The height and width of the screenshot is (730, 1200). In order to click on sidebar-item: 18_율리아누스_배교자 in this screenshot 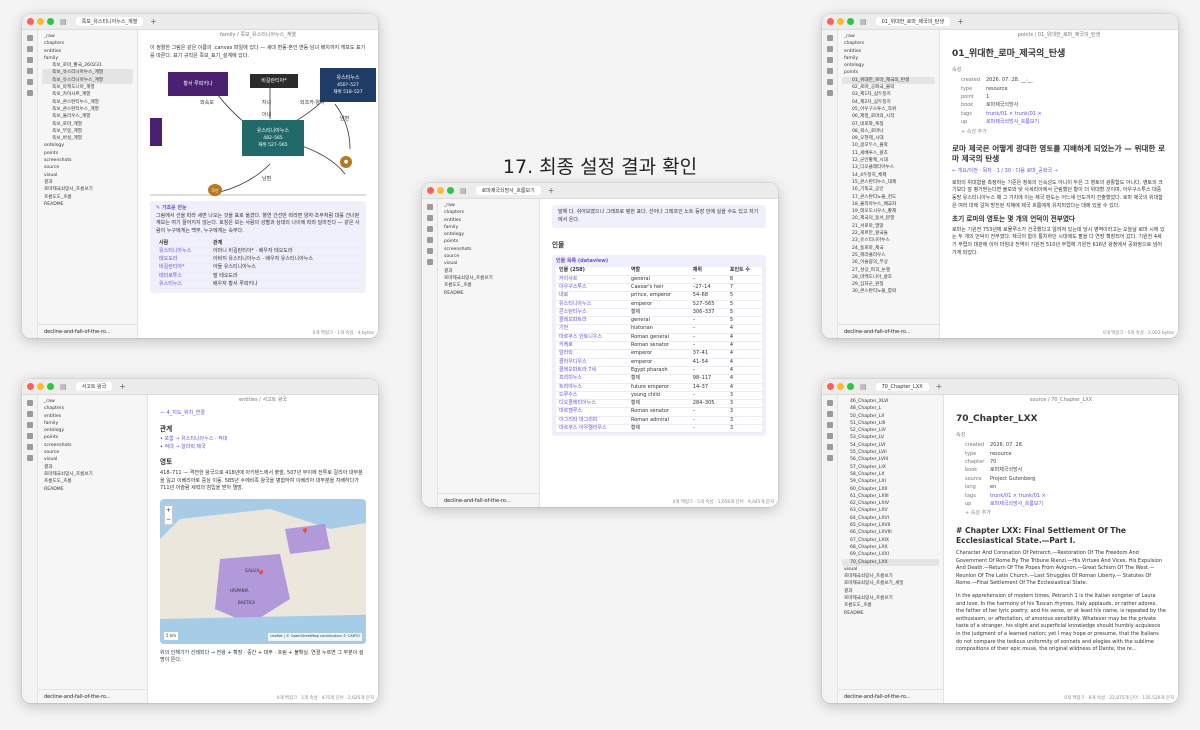, I will do `click(888, 204)`.